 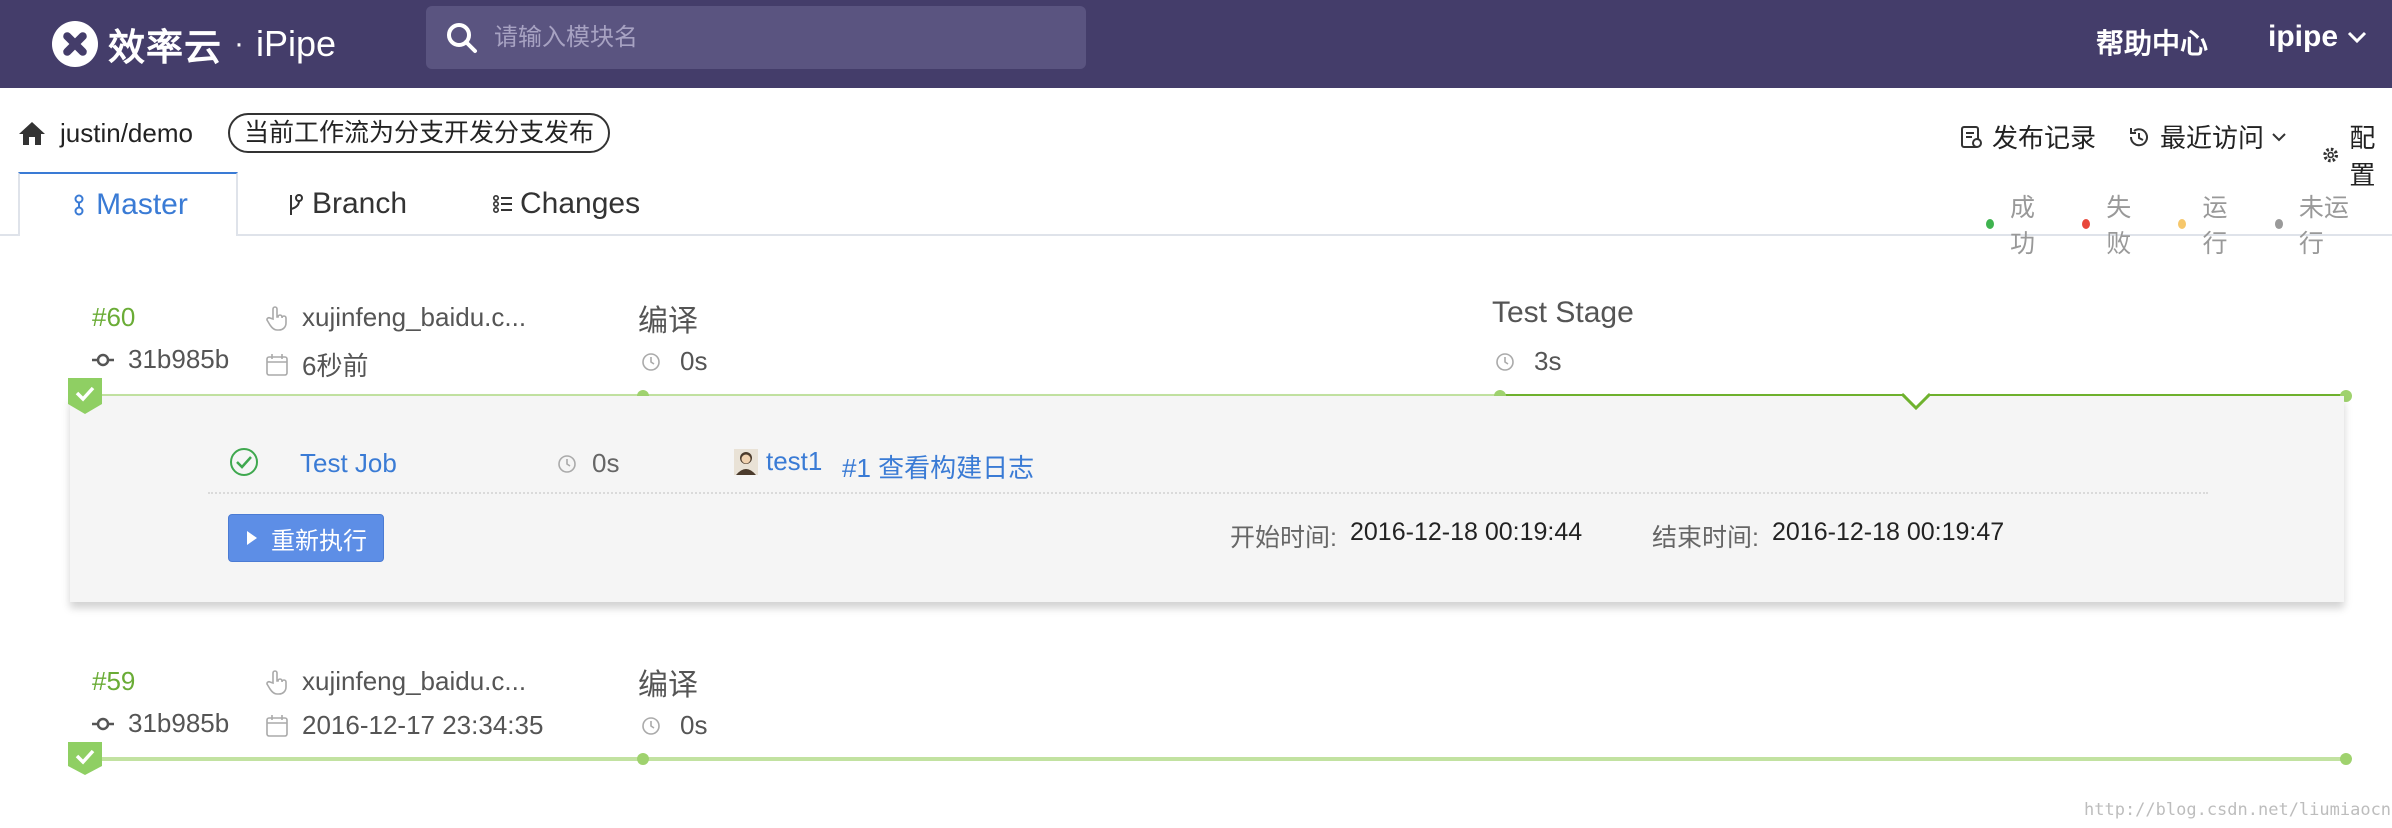 What do you see at coordinates (2323, 226) in the screenshot?
I see `legend-not-run-label: 未运行` at bounding box center [2323, 226].